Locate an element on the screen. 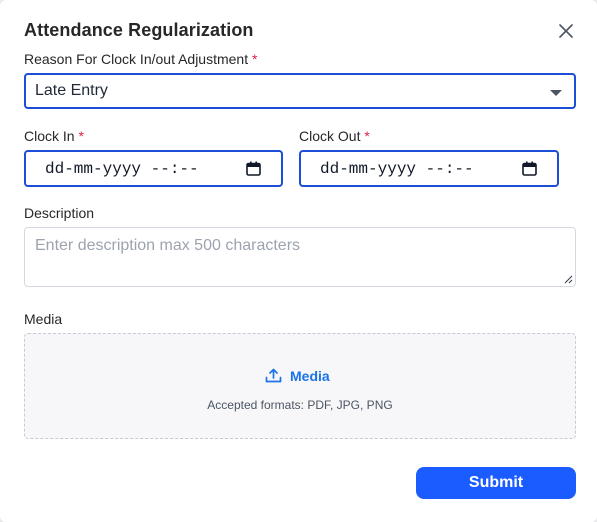 The image size is (597, 522). reason-label-text: Reason For Clock In/out Adjustment is located at coordinates (136, 59).